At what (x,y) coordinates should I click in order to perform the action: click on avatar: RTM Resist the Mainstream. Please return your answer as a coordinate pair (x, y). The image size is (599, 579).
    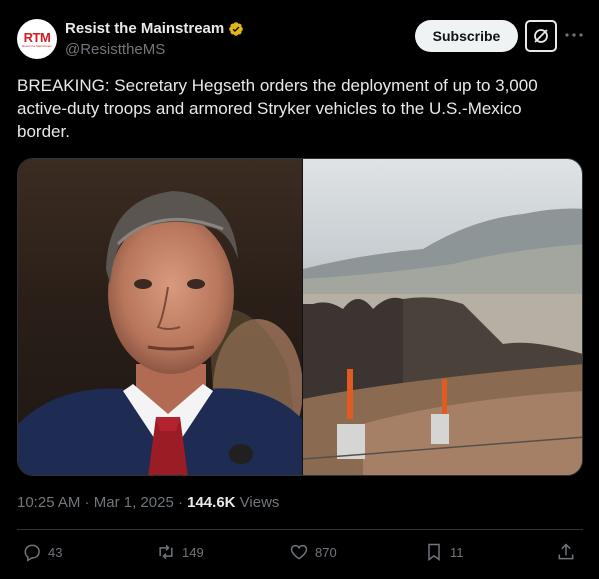
    Looking at the image, I should click on (37, 39).